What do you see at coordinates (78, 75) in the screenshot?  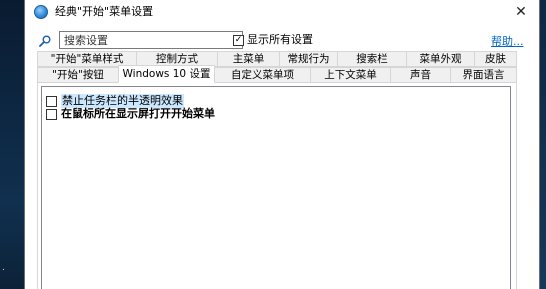 I see `tab-start-button: "开始"按钮` at bounding box center [78, 75].